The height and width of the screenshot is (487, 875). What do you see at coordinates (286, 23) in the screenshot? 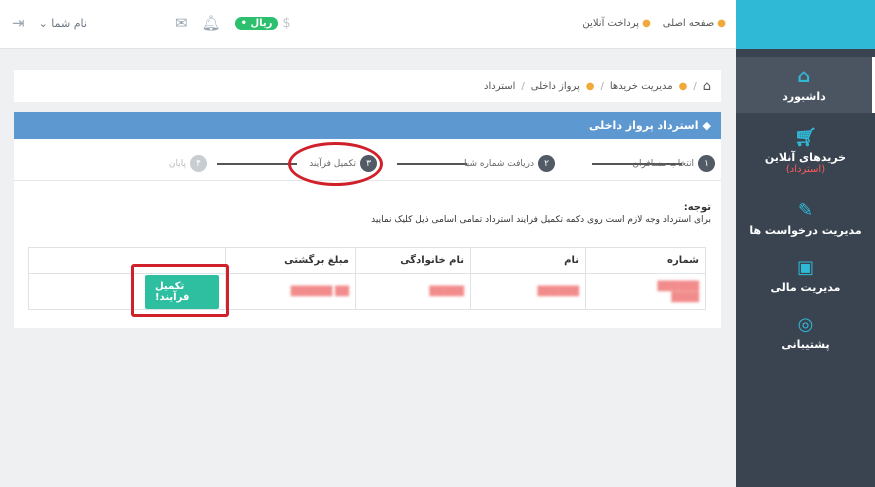
I see `dollar-icon: $` at bounding box center [286, 23].